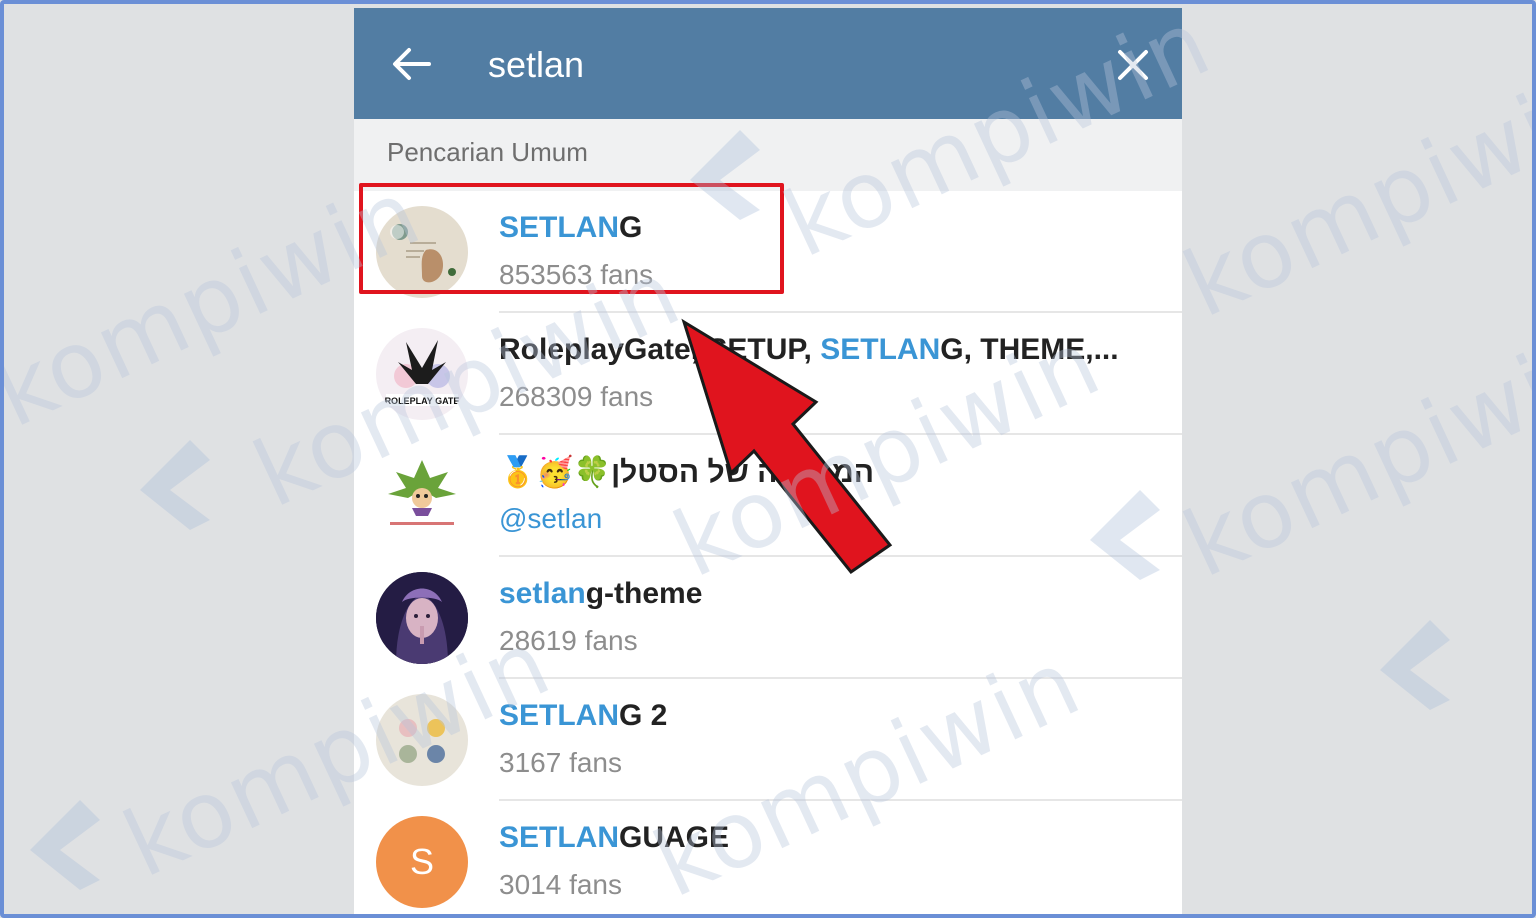 The image size is (1536, 918). I want to click on close-icon, so click(1133, 65).